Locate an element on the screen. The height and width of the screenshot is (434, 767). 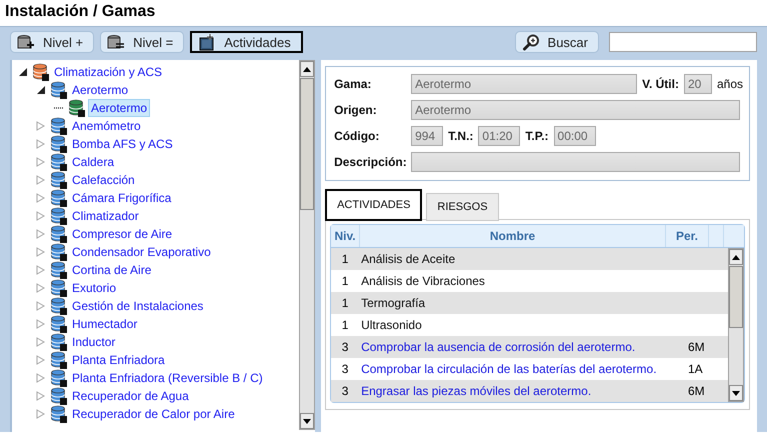
input-field: 00:00 is located at coordinates (575, 136).